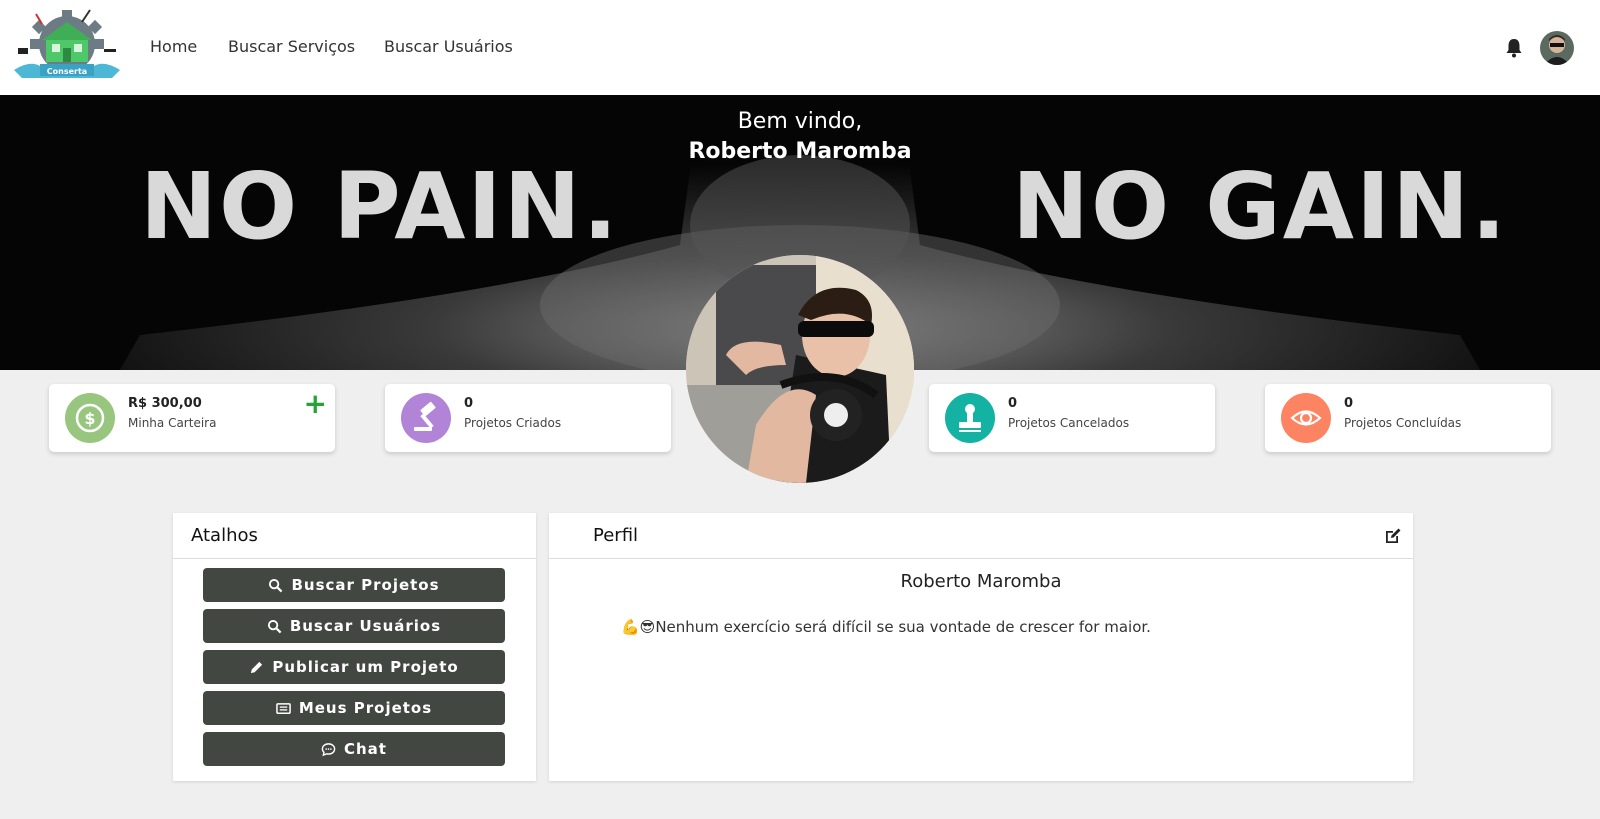 The width and height of the screenshot is (1600, 819). I want to click on stat-card-created: 0 Projetos Criados, so click(528, 418).